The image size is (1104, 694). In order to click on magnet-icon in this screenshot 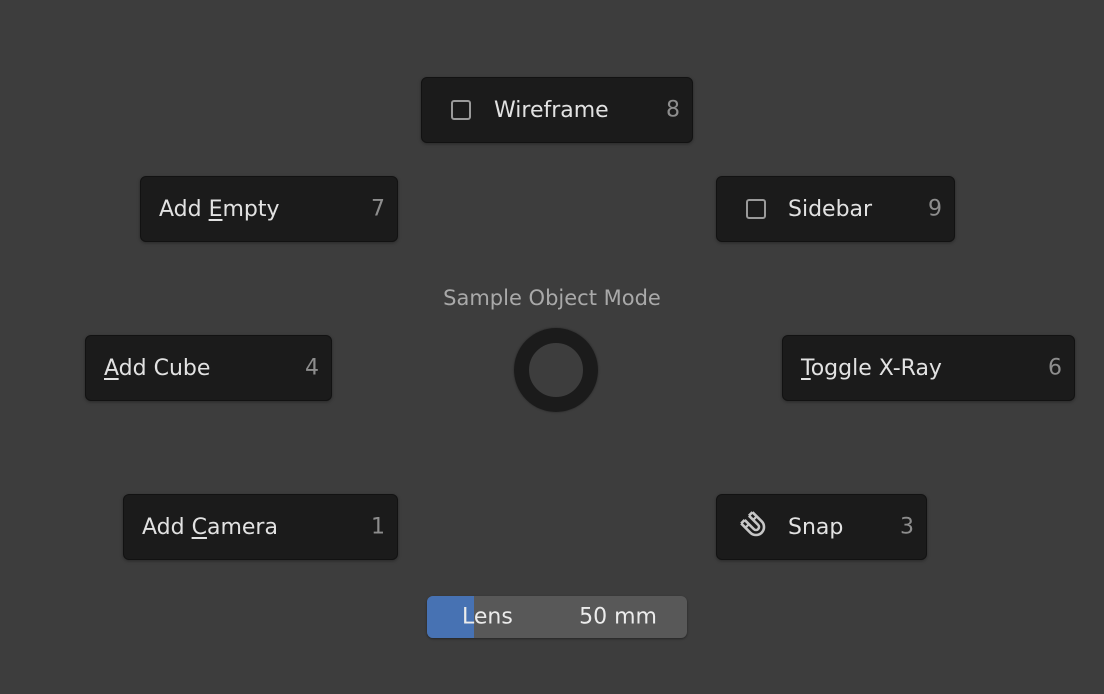, I will do `click(756, 527)`.